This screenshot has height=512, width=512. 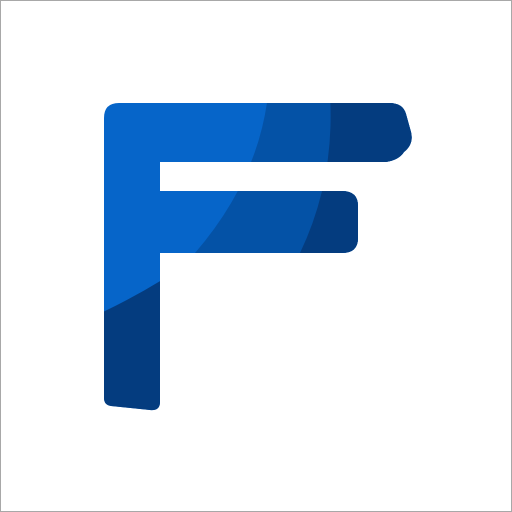 What do you see at coordinates (134, 344) in the screenshot?
I see `f-band-dark-stem` at bounding box center [134, 344].